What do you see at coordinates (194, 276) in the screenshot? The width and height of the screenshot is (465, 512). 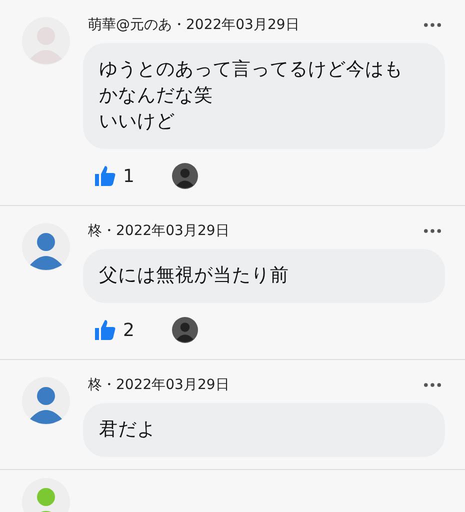 I see `message-text: 父には無視が当たり前` at bounding box center [194, 276].